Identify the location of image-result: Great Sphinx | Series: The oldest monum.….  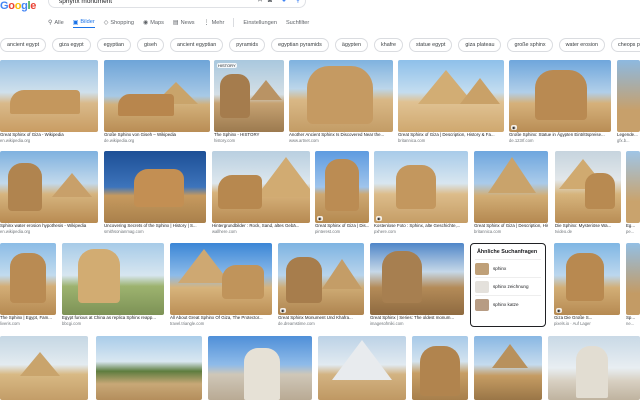
(417, 286).